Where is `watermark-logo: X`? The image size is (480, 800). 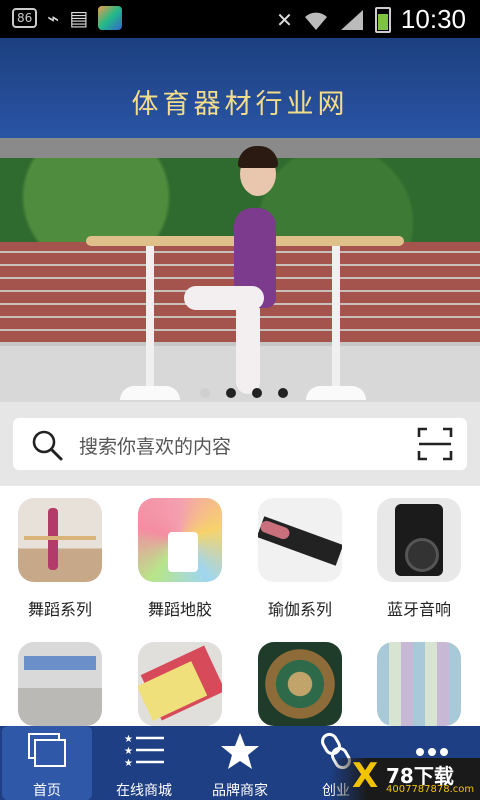 watermark-logo: X is located at coordinates (365, 776).